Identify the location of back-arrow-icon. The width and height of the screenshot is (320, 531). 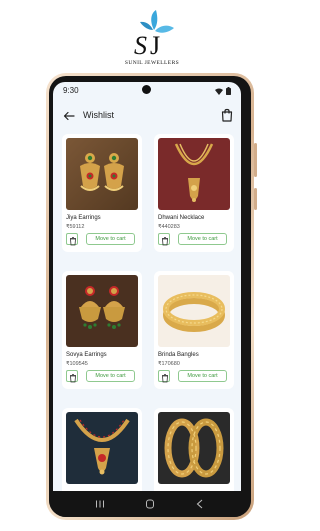
(69, 116).